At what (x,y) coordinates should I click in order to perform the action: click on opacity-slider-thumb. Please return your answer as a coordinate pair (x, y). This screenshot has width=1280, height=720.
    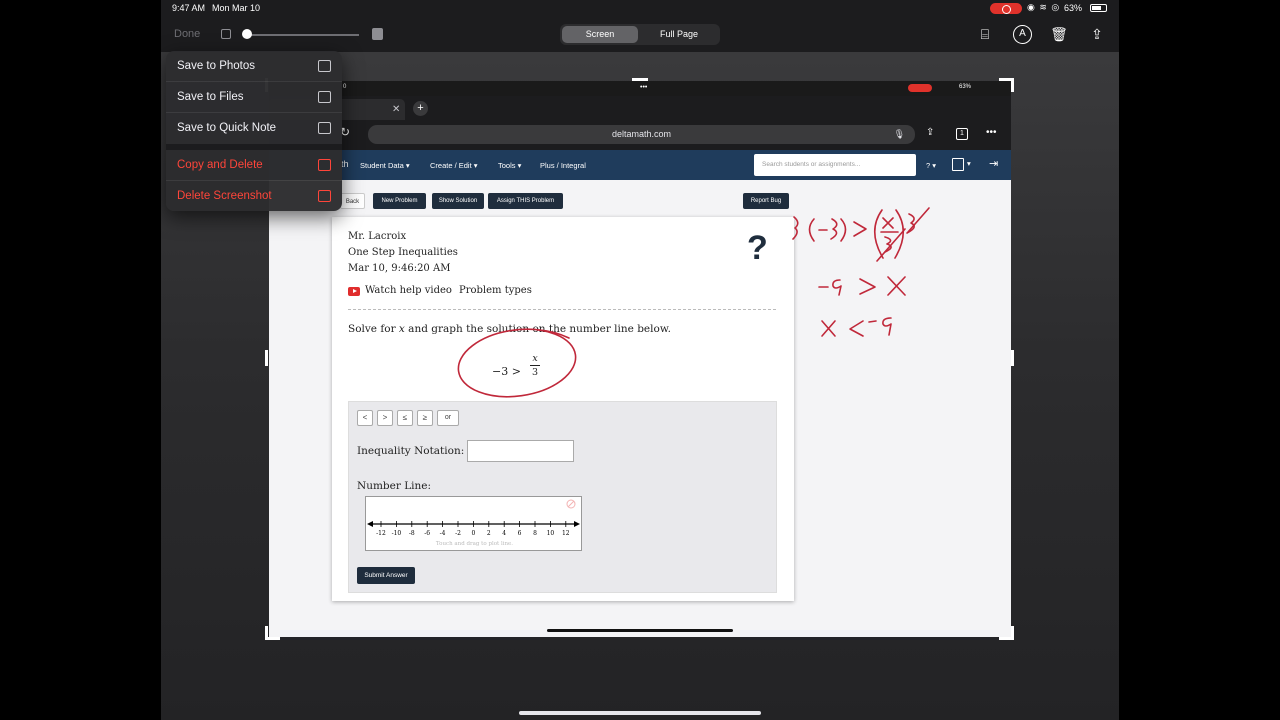
    Looking at the image, I should click on (247, 34).